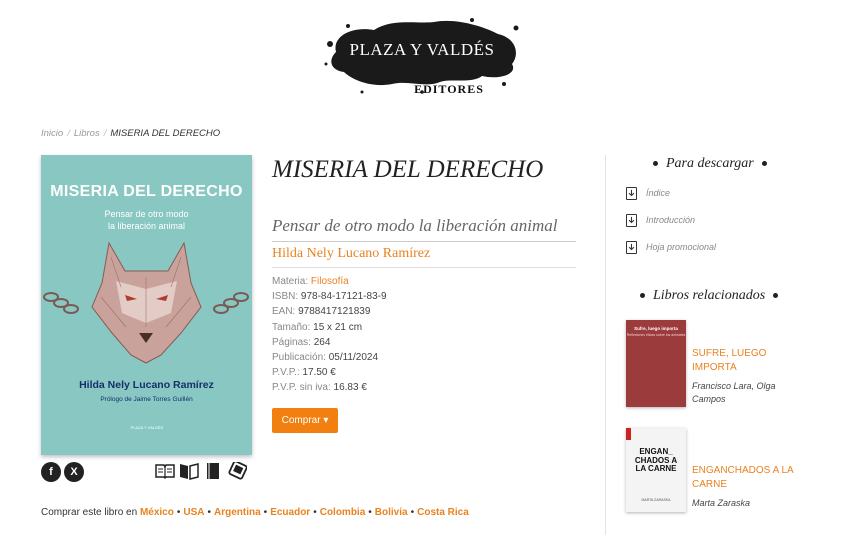 Image resolution: width=856 pixels, height=535 pixels. Describe the element at coordinates (343, 297) in the screenshot. I see `detail-value: 978-84-17121-83-9` at that location.